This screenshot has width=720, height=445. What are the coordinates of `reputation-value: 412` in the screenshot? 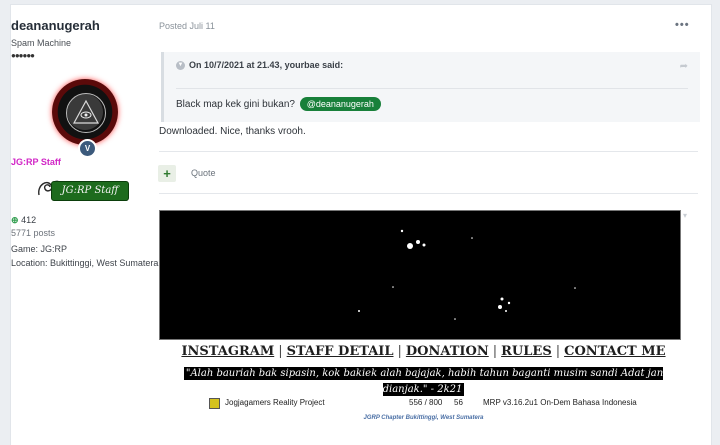 It's located at (29, 220).